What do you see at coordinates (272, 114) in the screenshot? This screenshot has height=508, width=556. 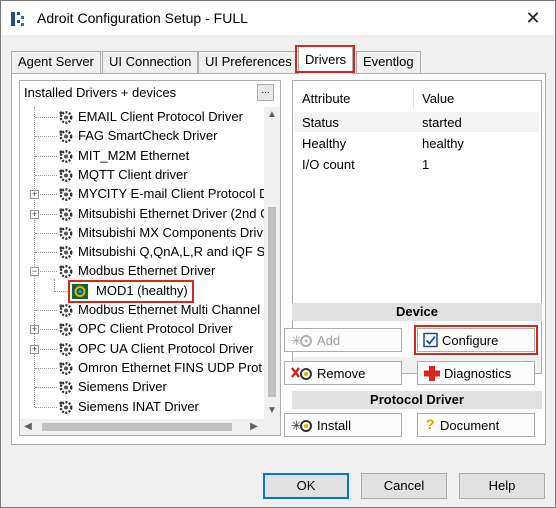 I see `scroll-up-arrow-icon: ▲` at bounding box center [272, 114].